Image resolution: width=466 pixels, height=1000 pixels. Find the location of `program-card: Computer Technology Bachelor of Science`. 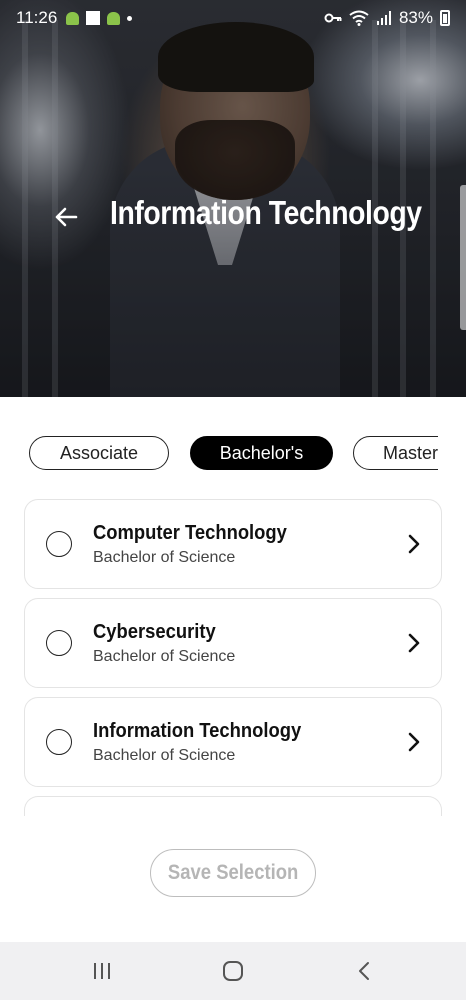

program-card: Computer Technology Bachelor of Science is located at coordinates (233, 544).